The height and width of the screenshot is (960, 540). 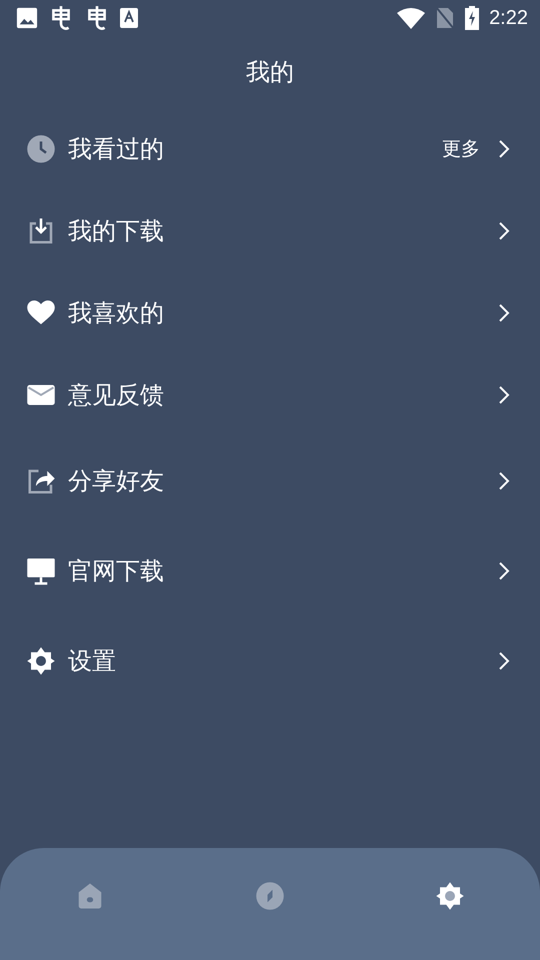 I want to click on menu-item: 意见反馈, so click(x=270, y=395).